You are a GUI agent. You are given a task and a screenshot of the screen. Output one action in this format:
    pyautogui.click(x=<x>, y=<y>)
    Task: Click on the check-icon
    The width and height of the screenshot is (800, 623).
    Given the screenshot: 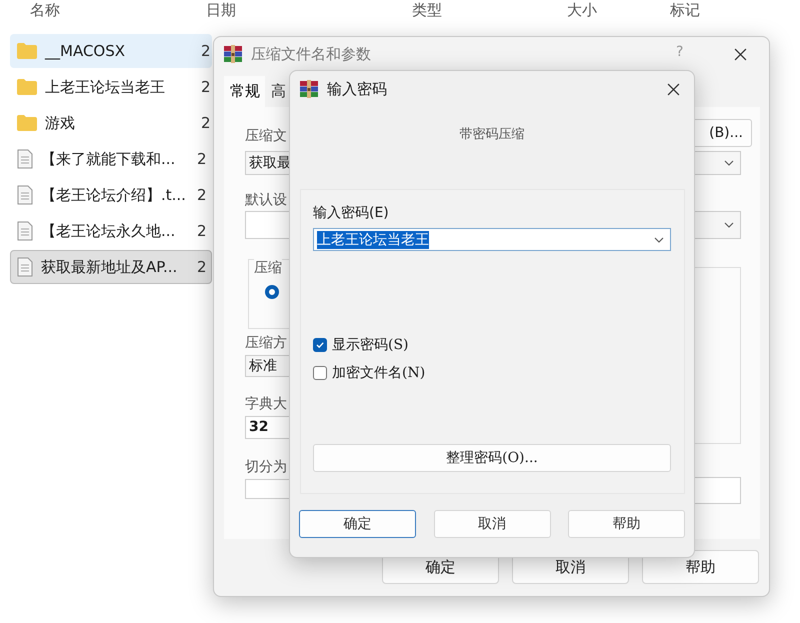 What is the action you would take?
    pyautogui.click(x=320, y=345)
    